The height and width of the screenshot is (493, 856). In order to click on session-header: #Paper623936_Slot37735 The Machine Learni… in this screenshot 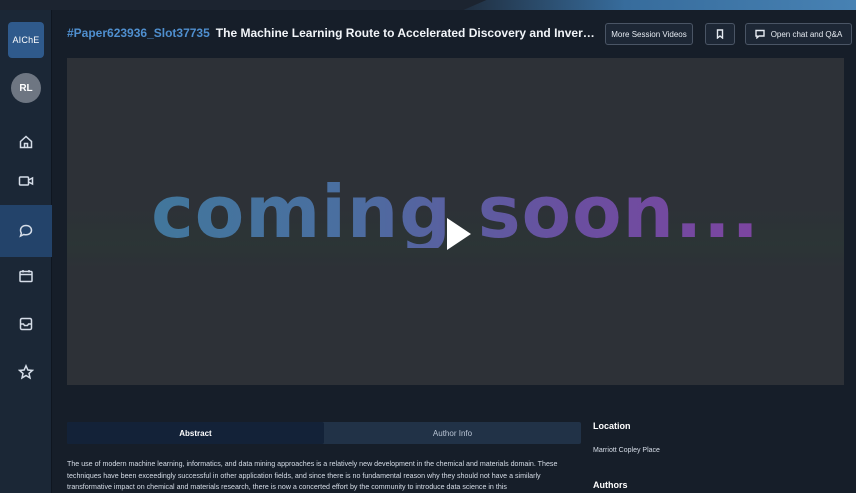, I will do `click(454, 34)`.